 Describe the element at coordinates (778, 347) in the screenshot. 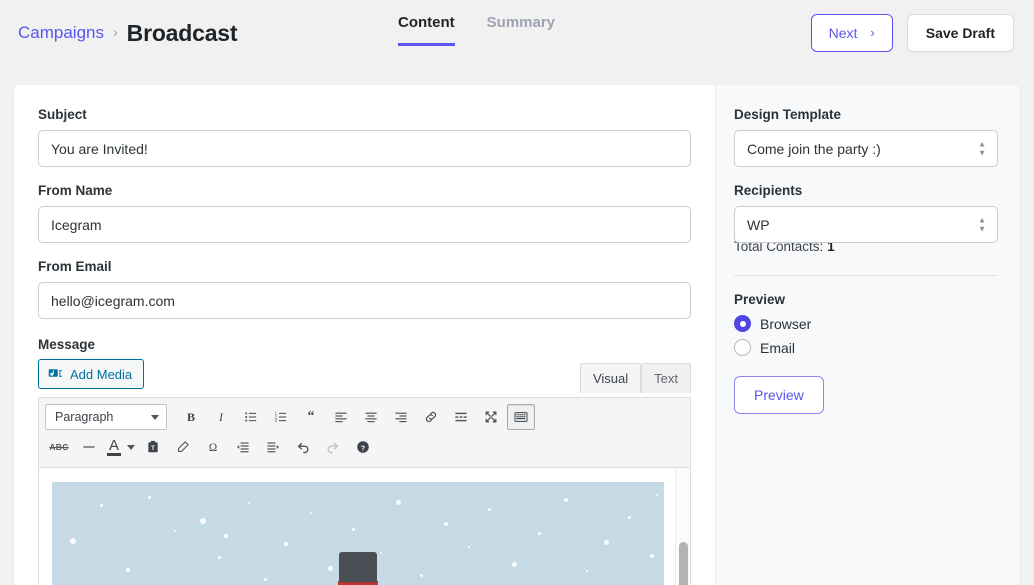

I see `preview-option-email-label: Email` at that location.